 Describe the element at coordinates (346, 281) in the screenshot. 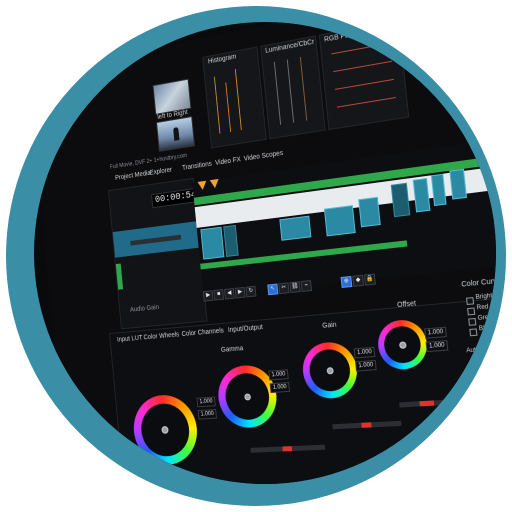

I see `zoom-icon: ⊕` at that location.